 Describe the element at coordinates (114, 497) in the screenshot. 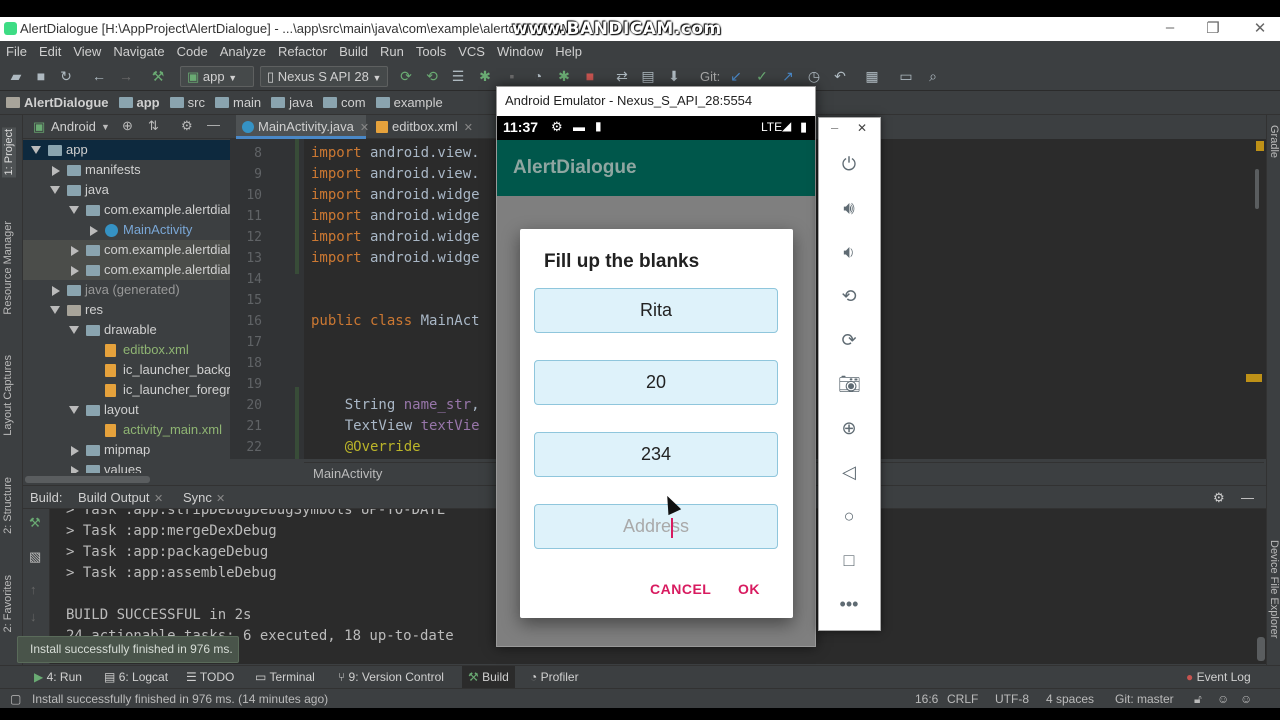

I see `tab-build-output: Build Output` at that location.